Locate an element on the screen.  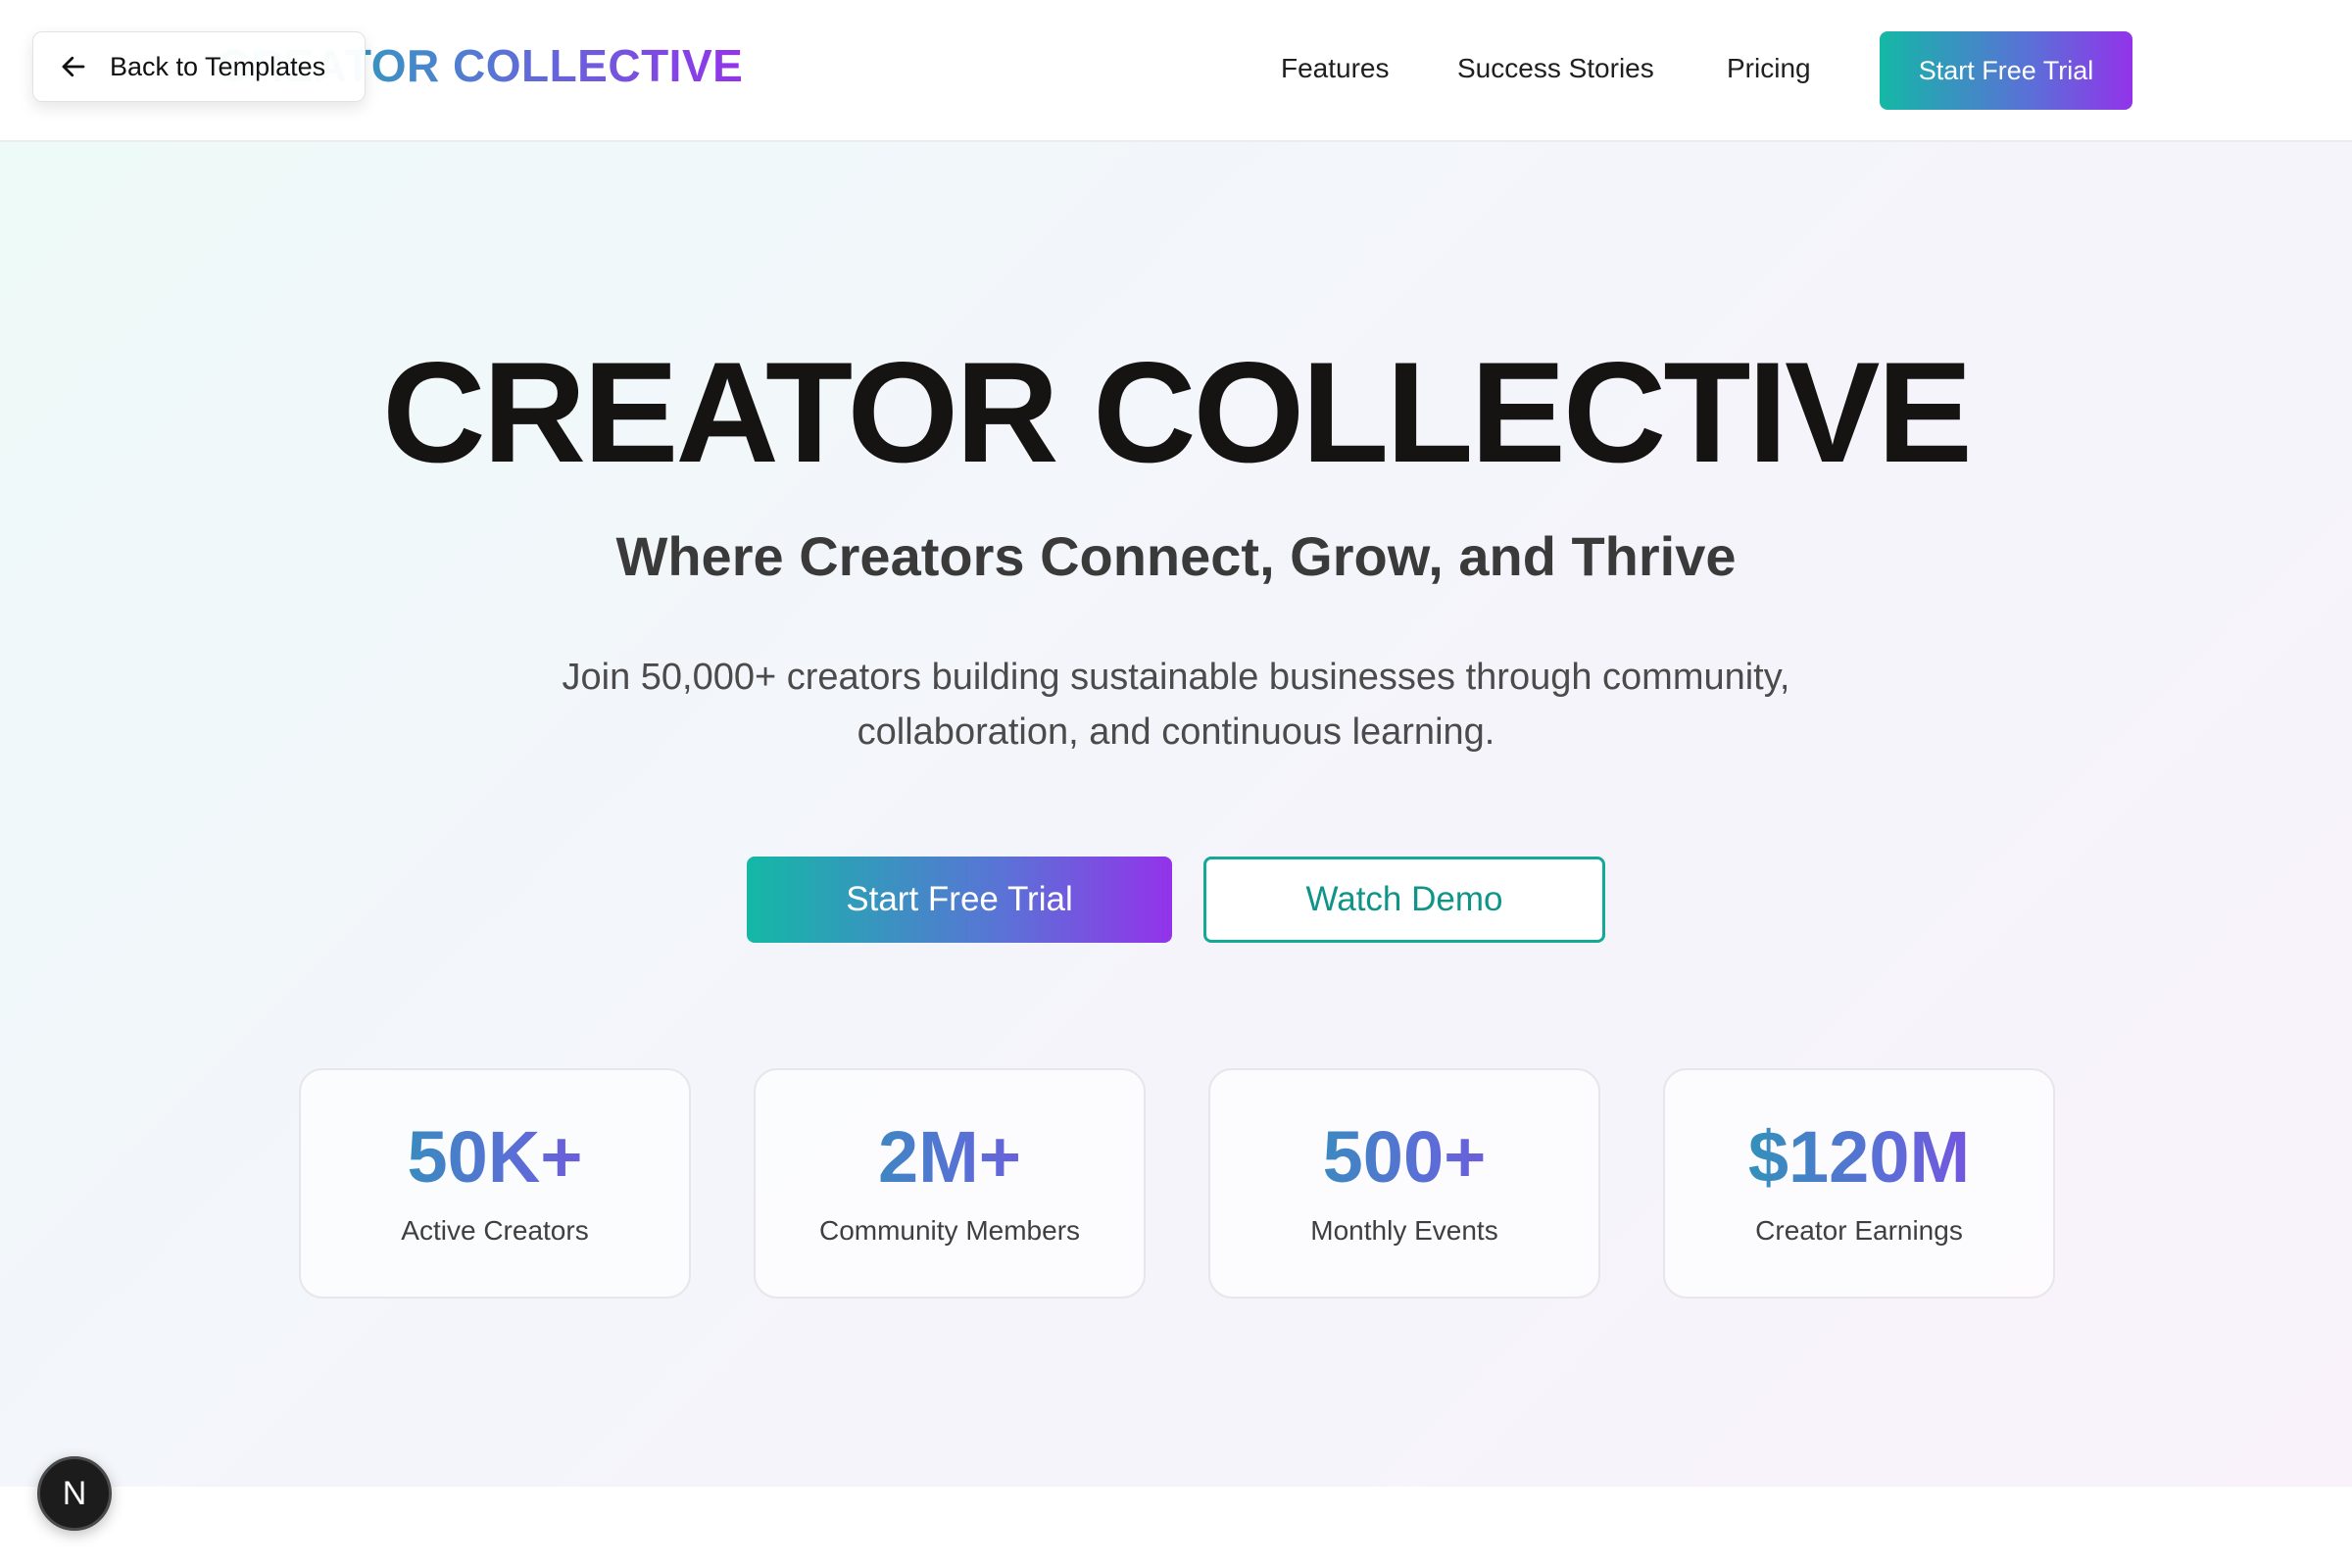
stat-label: Active Creators is located at coordinates (495, 1230).